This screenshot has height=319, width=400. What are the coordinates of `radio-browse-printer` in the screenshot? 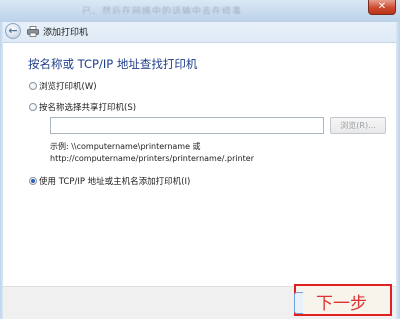 It's located at (33, 86).